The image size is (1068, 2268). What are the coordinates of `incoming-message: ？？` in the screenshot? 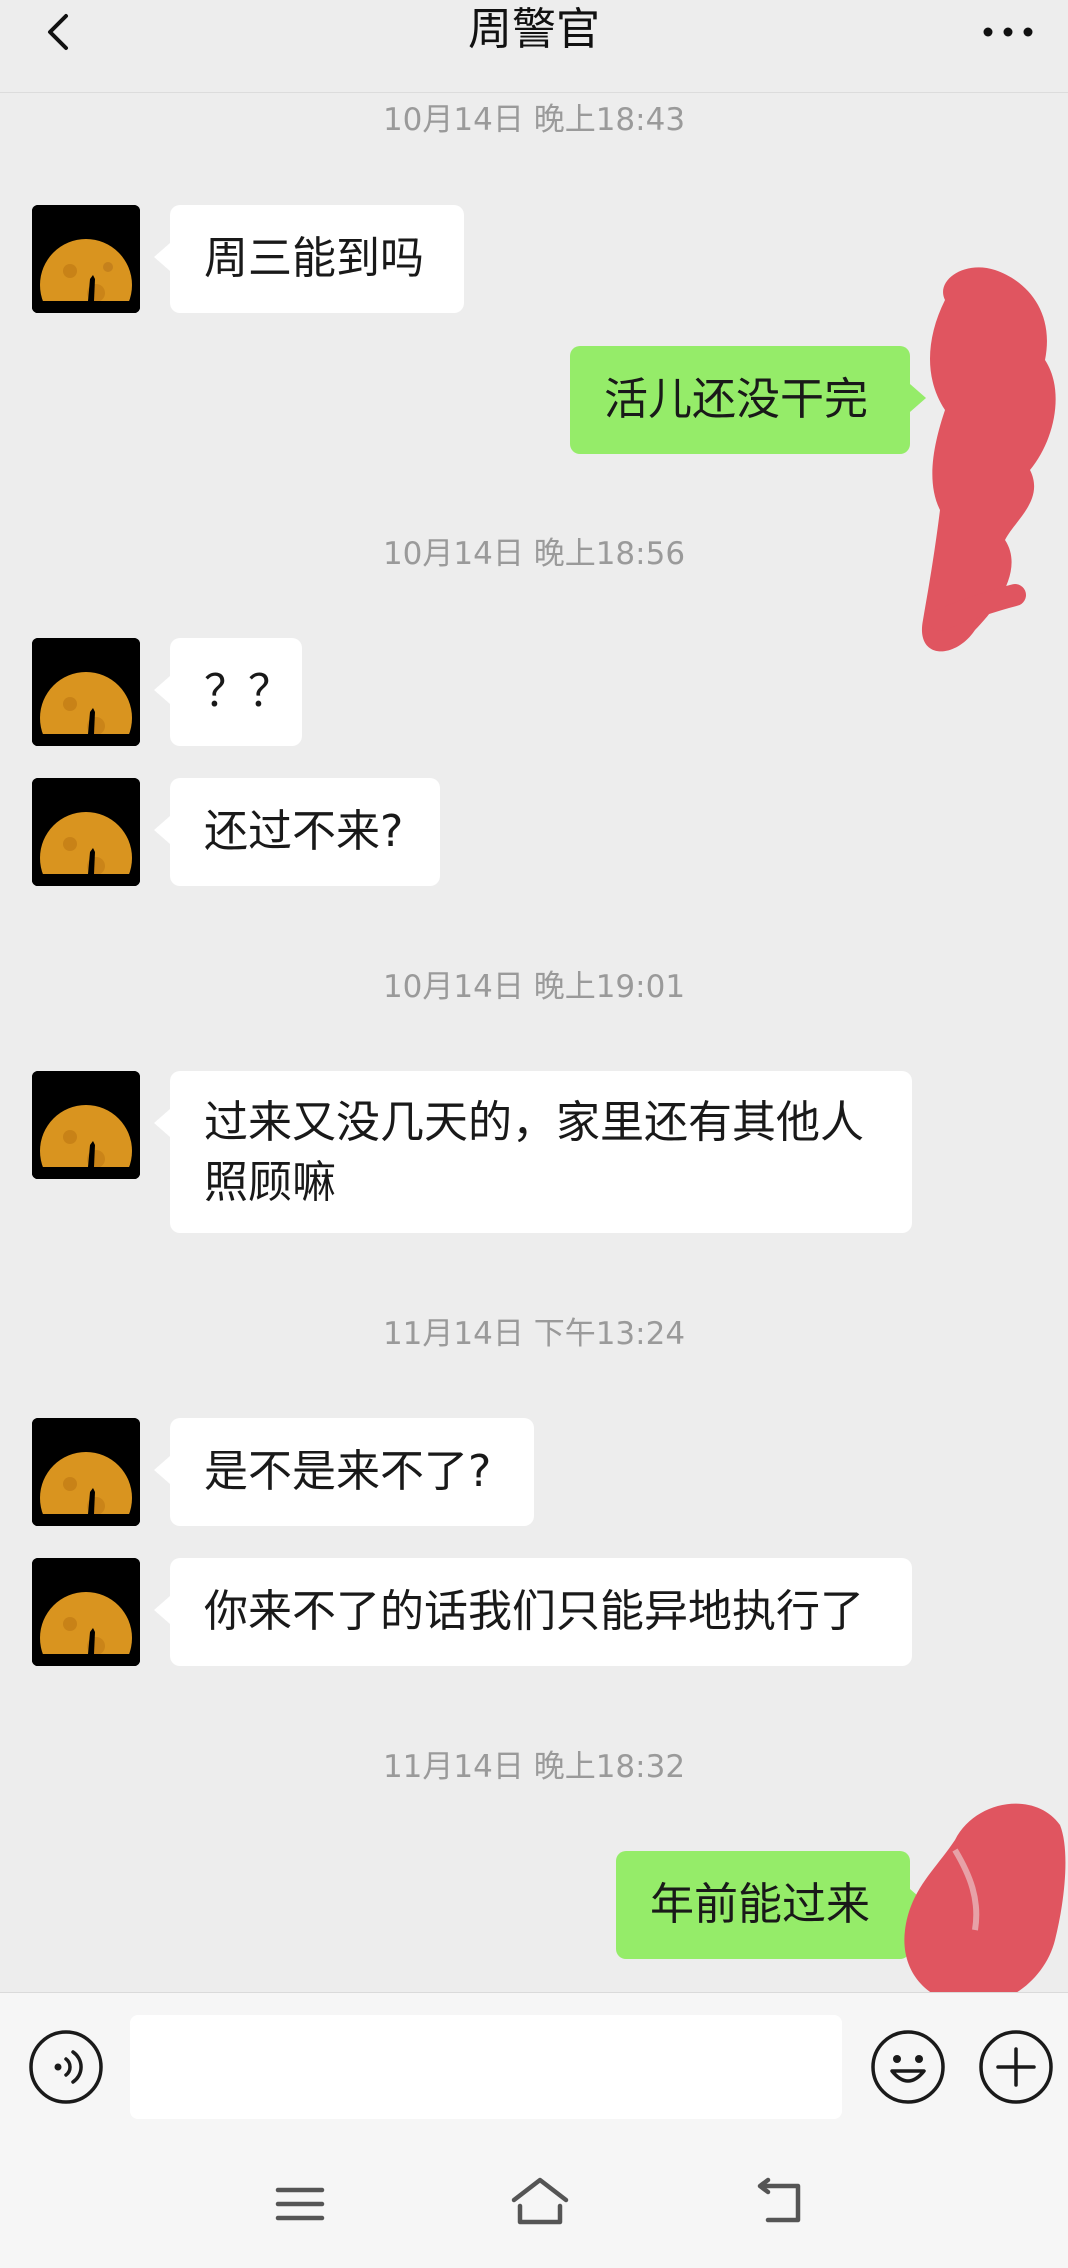 It's located at (228, 692).